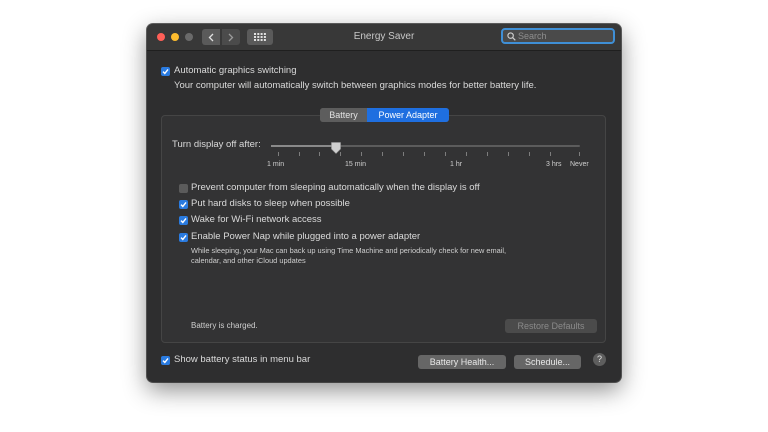 The image size is (768, 432). Describe the element at coordinates (161, 37) in the screenshot. I see `close-button` at that location.